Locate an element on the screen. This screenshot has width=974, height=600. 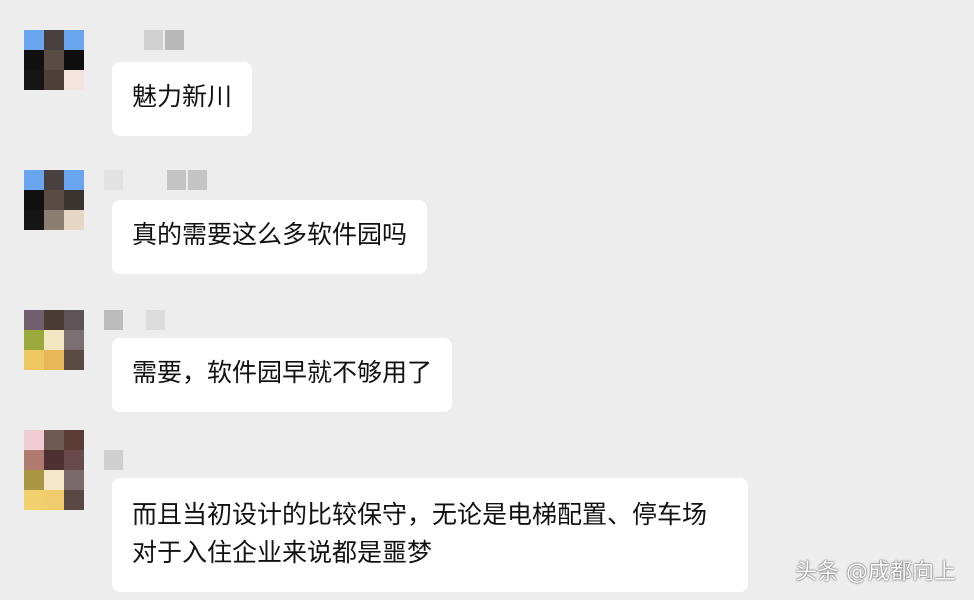
message-text: 魅力新川 is located at coordinates (182, 96).